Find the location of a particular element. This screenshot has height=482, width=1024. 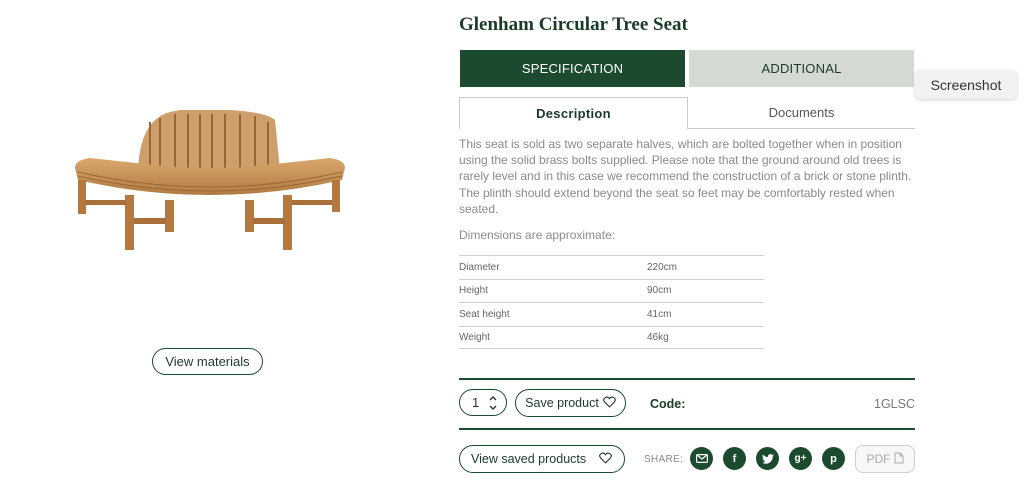

spec-value: 90cm is located at coordinates (659, 291).